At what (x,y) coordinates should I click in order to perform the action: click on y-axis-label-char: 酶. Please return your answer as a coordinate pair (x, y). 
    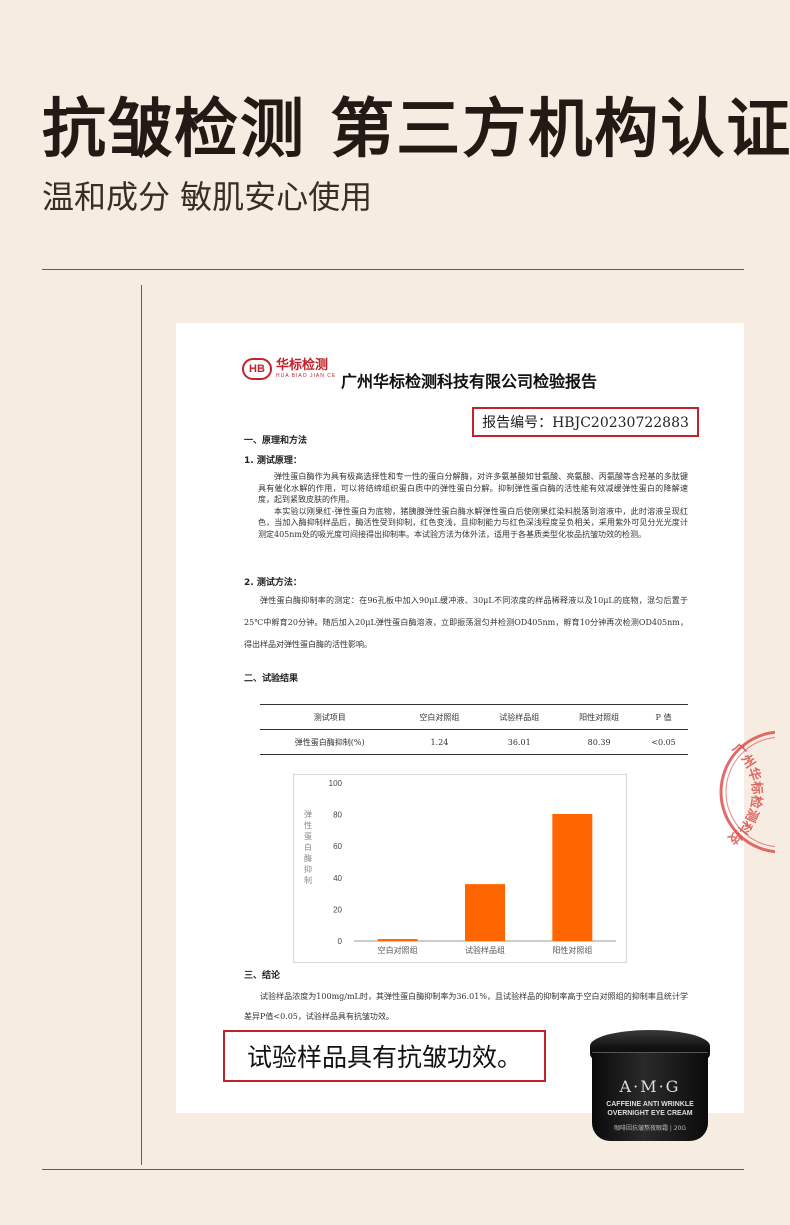
    Looking at the image, I should click on (308, 858).